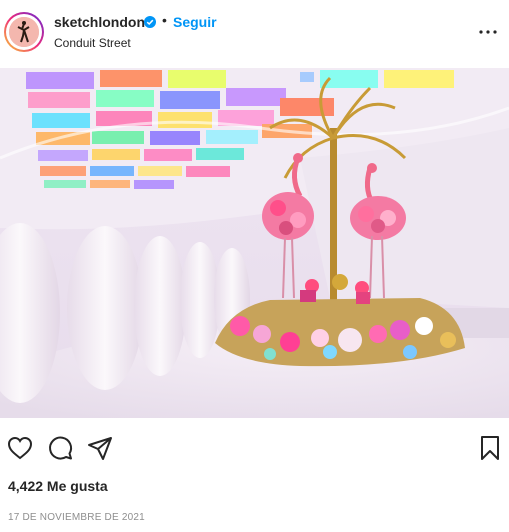 The height and width of the screenshot is (532, 509). I want to click on avatar-image, so click(24, 32).